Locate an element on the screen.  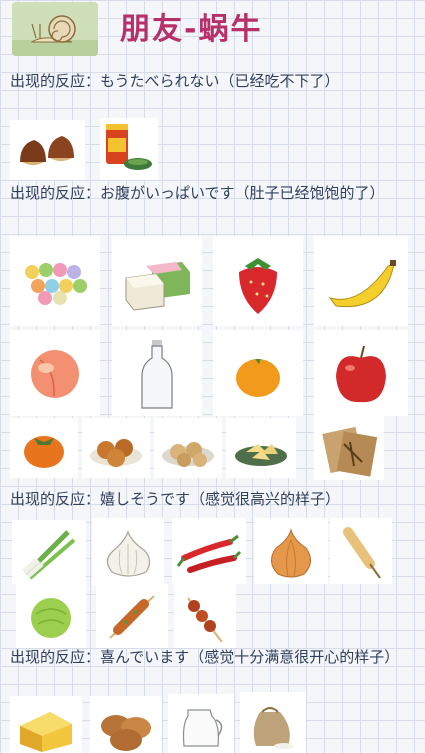
food-item-cheese is located at coordinates (46, 724).